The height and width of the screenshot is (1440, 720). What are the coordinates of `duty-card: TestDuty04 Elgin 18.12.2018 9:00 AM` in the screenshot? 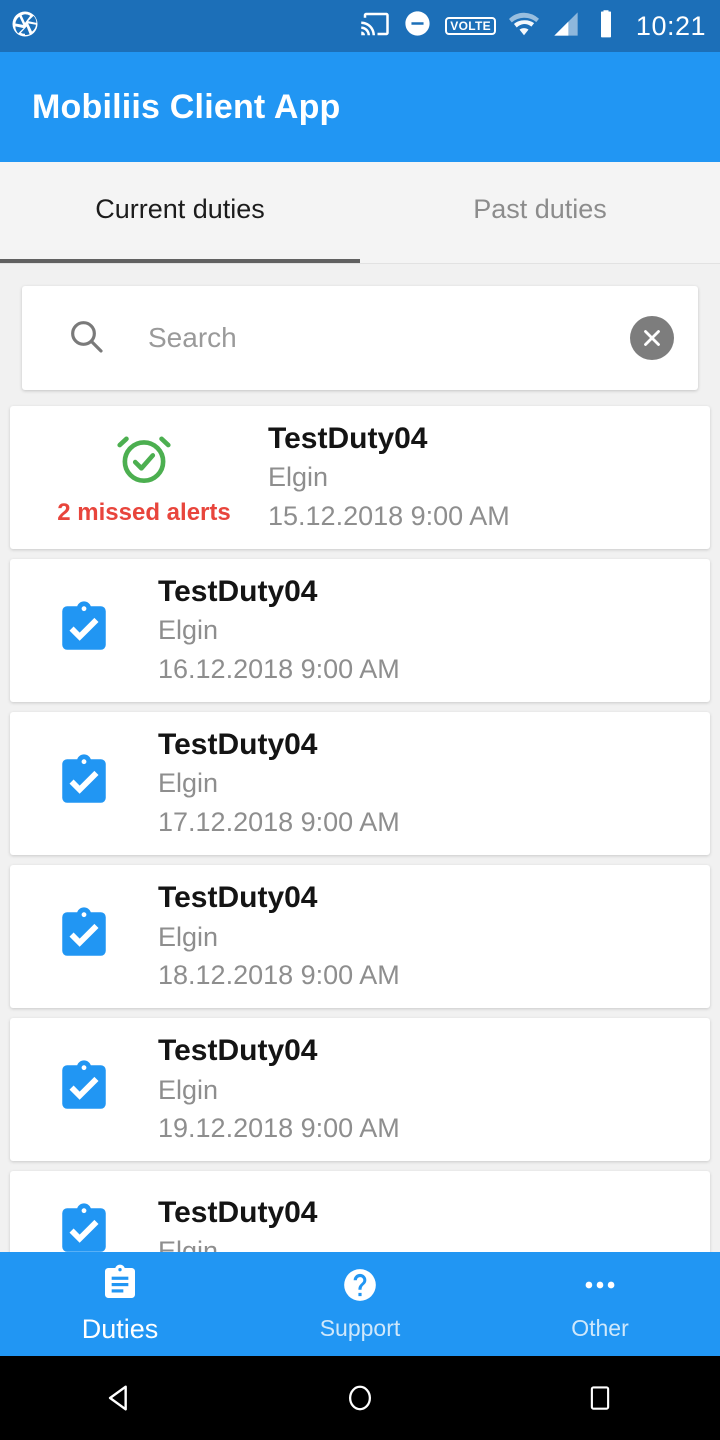 It's located at (360, 937).